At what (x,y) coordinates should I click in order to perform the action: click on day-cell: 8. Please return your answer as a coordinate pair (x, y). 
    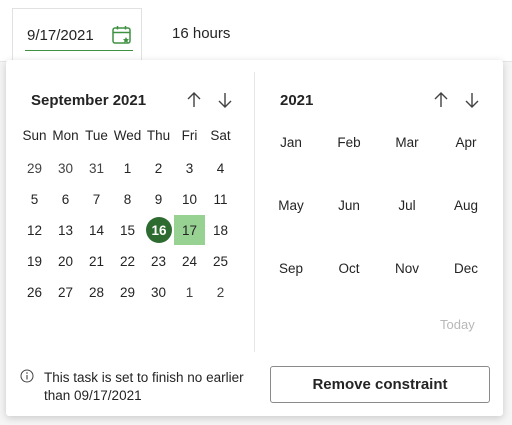
    Looking at the image, I should click on (127, 199).